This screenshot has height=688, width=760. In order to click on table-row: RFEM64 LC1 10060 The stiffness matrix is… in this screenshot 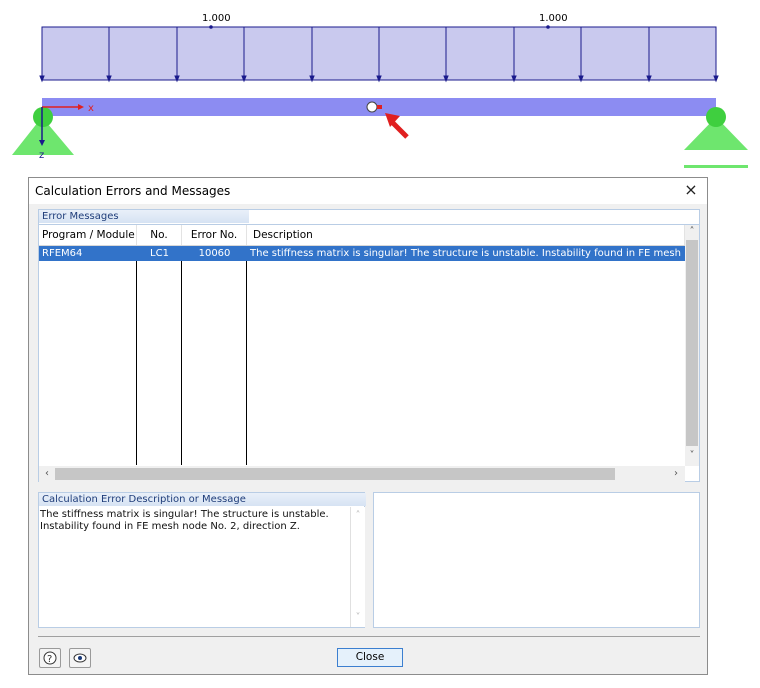, I will do `click(362, 253)`.